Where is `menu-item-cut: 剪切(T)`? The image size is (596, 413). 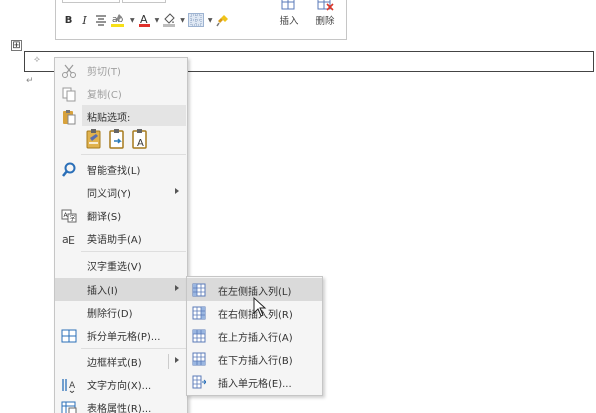 menu-item-cut: 剪切(T) is located at coordinates (121, 70).